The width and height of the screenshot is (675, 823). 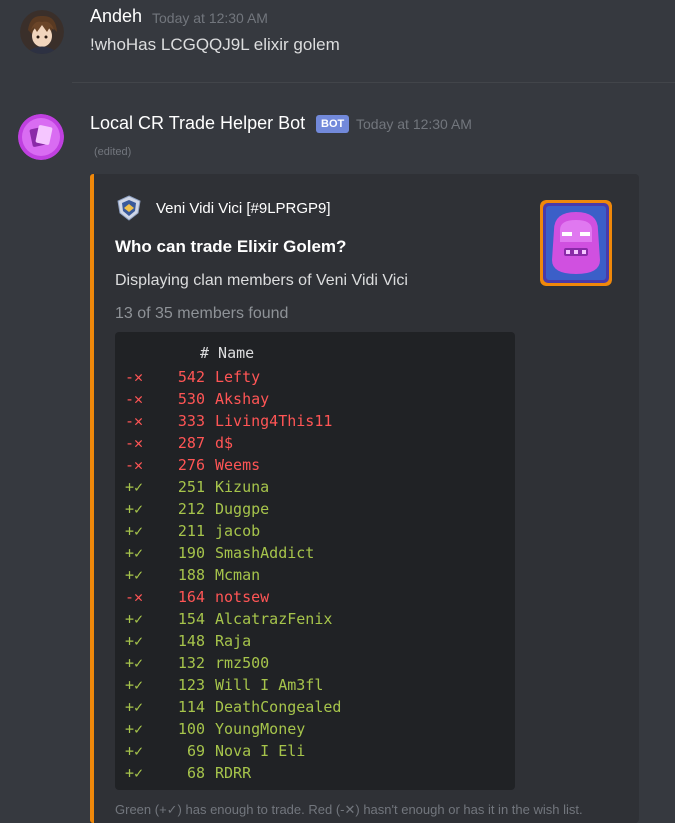 I want to click on clan-badge-icon, so click(x=129, y=208).